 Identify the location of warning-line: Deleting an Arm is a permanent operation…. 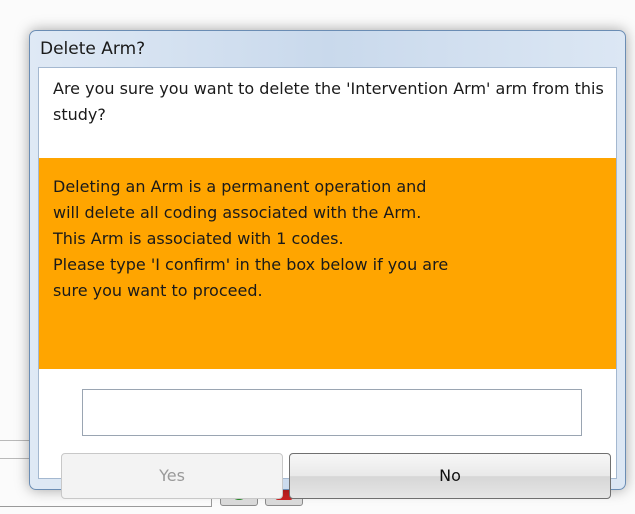
(240, 186).